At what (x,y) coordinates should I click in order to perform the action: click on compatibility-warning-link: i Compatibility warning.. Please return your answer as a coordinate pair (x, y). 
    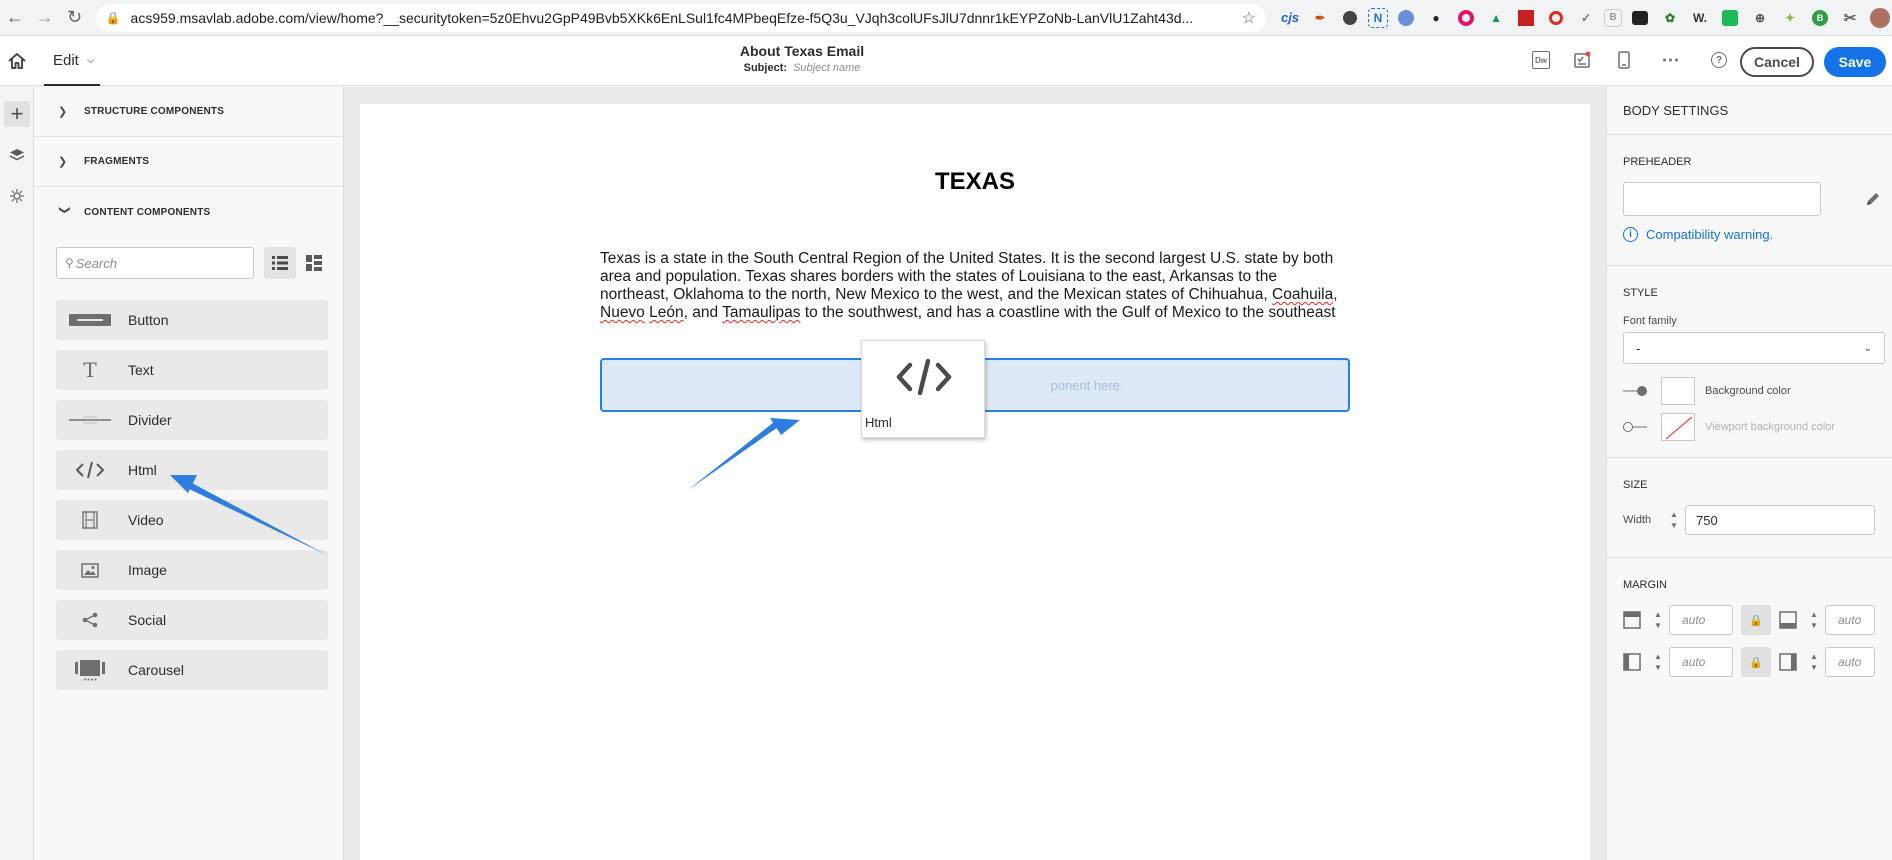
    Looking at the image, I should click on (1698, 234).